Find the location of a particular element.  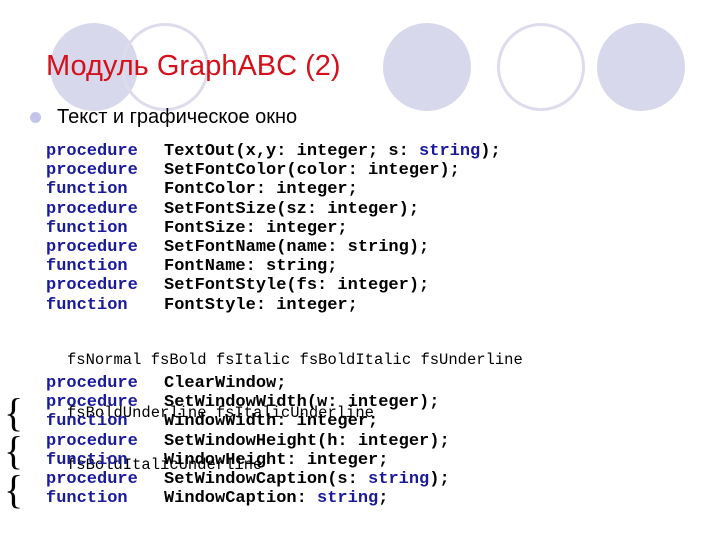

code-line: procedure ClearWindow; is located at coordinates (248, 383).